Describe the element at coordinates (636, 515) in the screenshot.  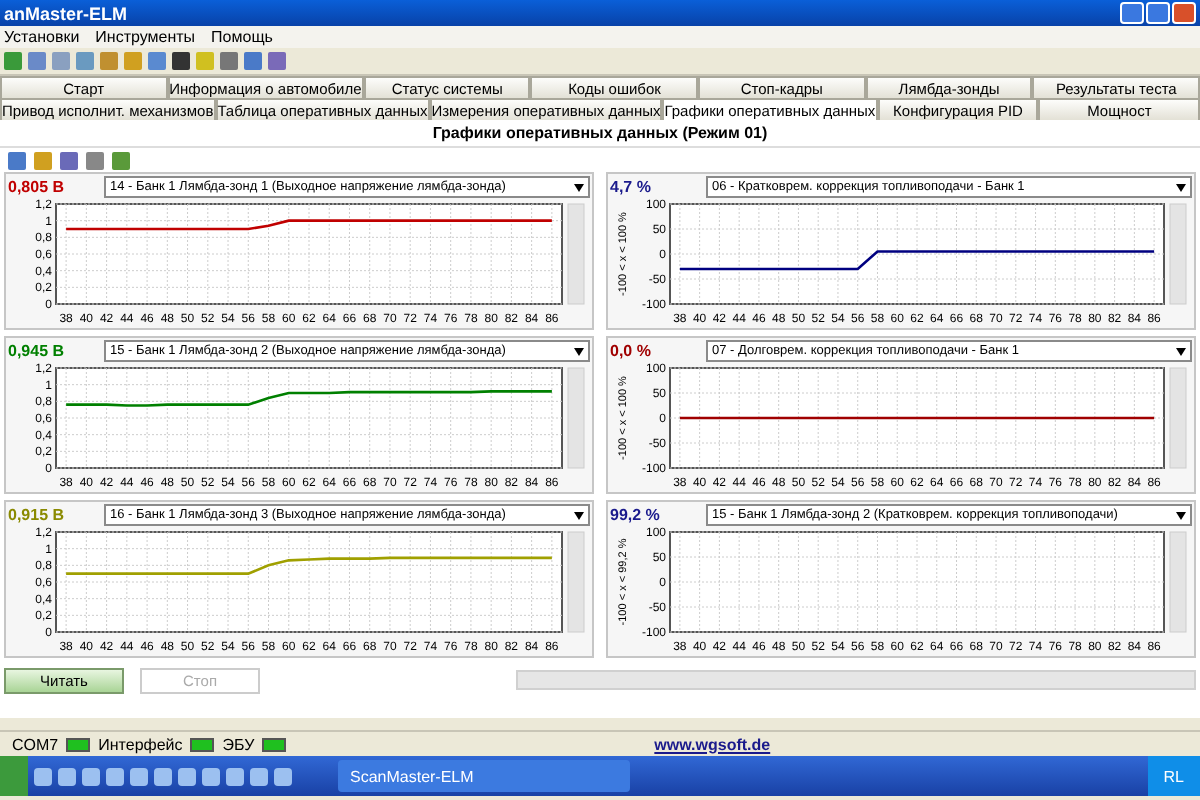
I see `reading: 99,2 %` at that location.